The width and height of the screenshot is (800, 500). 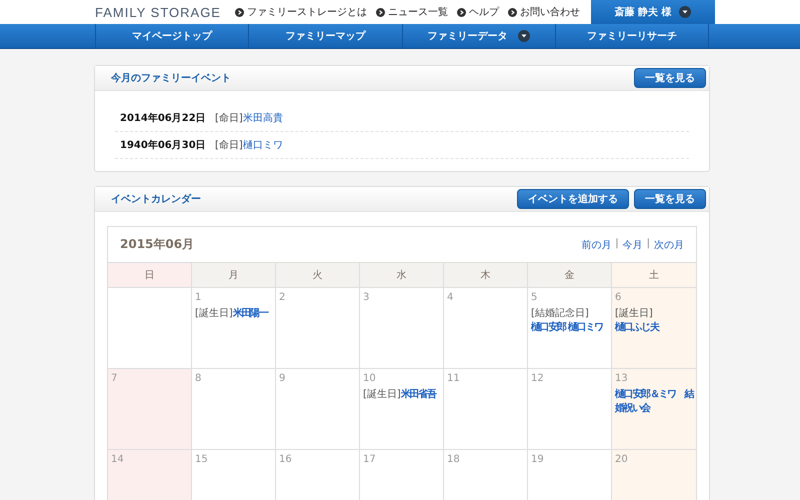 What do you see at coordinates (654, 275) in the screenshot?
I see `weekday-header: 土` at bounding box center [654, 275].